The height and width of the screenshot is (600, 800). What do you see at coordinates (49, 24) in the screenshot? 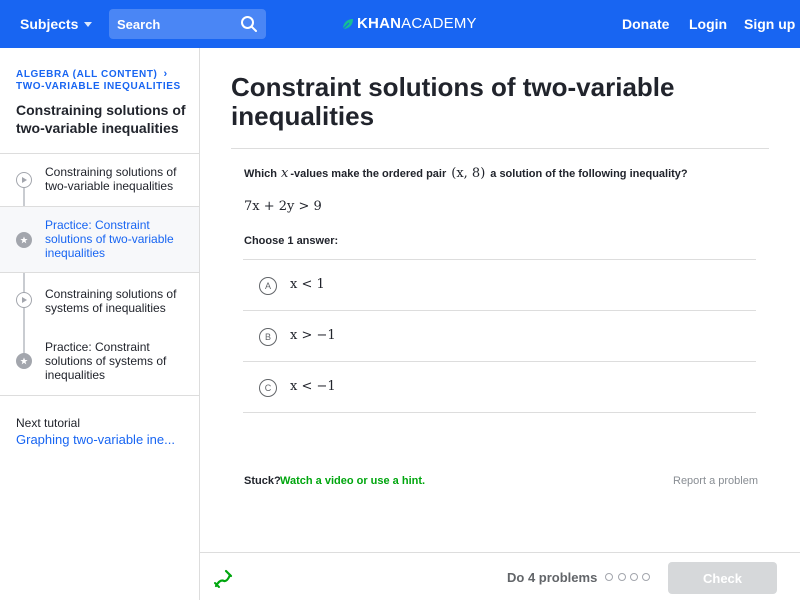
I see `subjects-label: Subjects` at bounding box center [49, 24].